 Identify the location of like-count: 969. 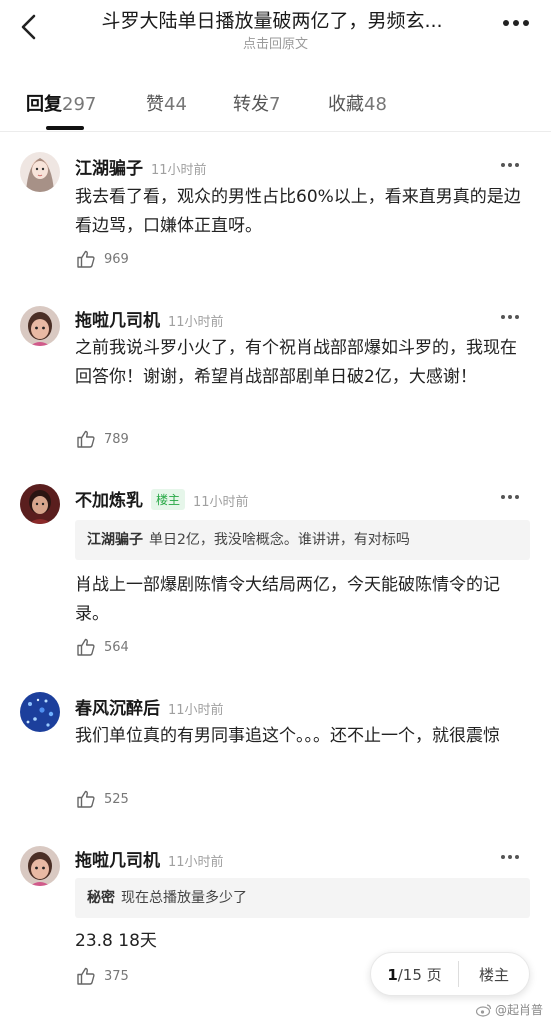
(116, 259).